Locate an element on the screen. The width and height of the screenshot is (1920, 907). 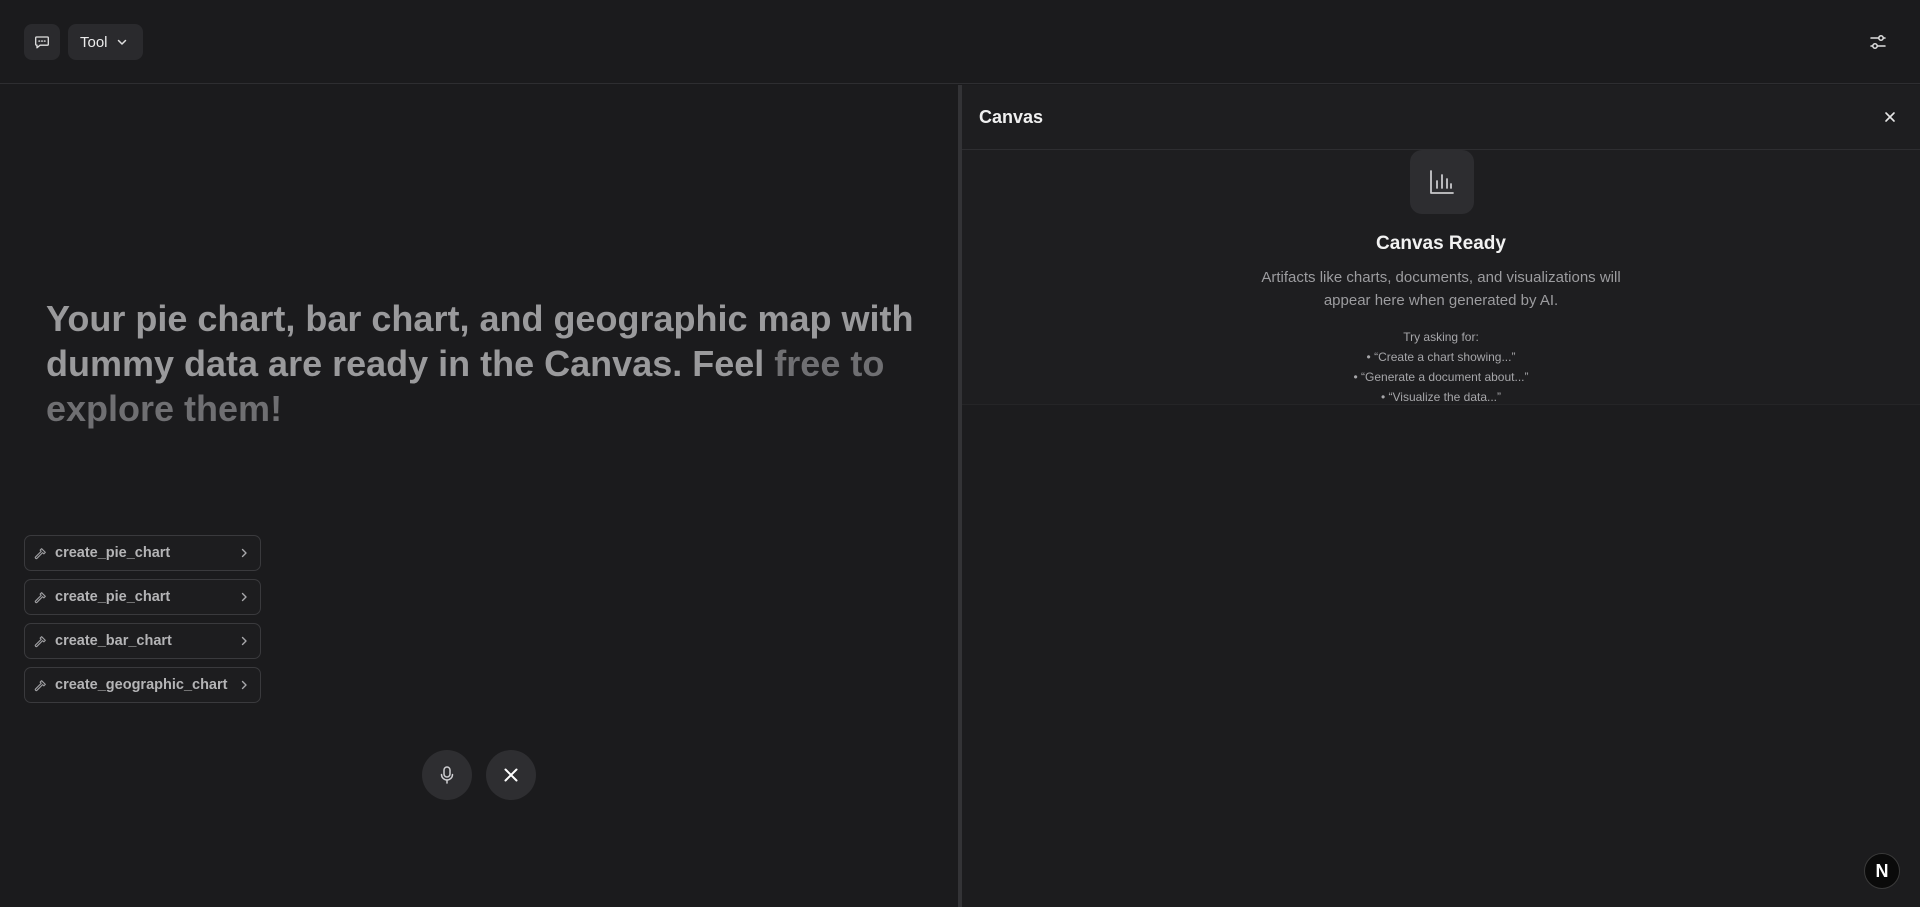
canvas-header: Canvas is located at coordinates (1441, 117).